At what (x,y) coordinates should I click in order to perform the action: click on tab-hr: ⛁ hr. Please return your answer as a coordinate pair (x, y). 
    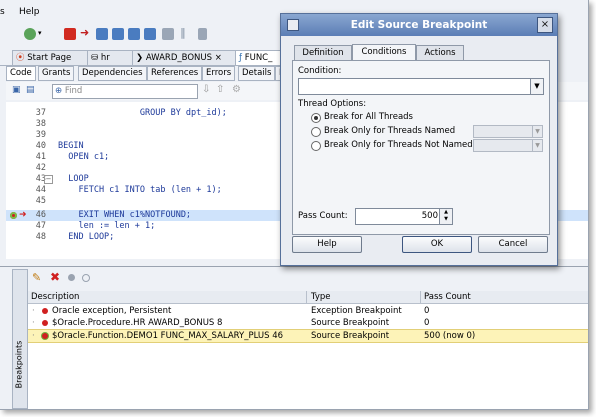
    Looking at the image, I should click on (110, 57).